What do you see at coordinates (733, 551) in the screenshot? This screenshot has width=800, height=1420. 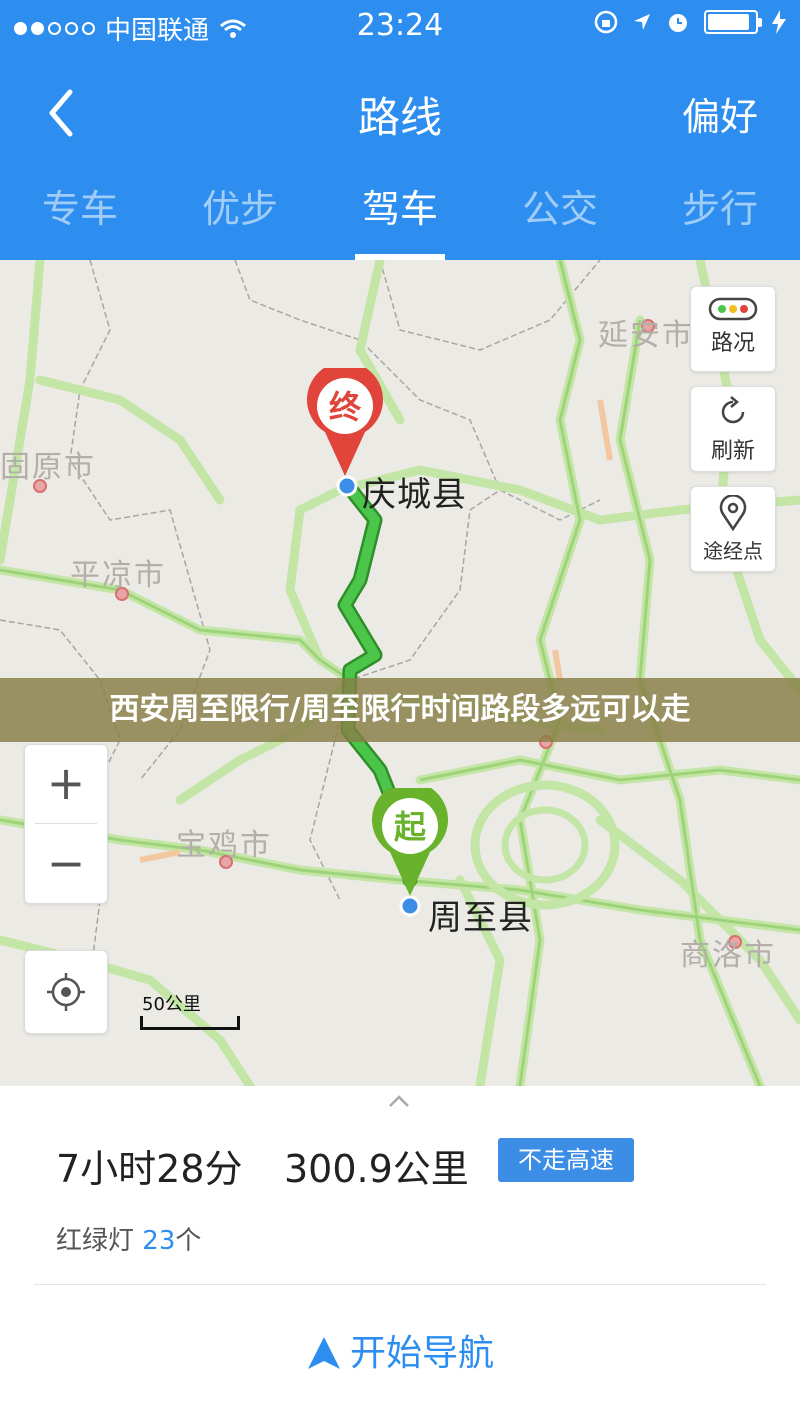 I see `waypoint-label: 途经点` at bounding box center [733, 551].